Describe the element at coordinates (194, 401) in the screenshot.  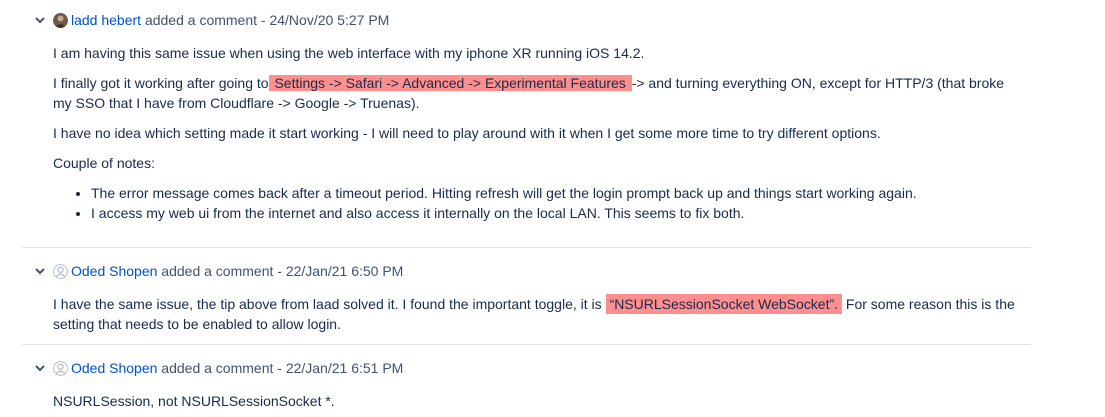
I see `paragraph: NSURLSession, not NSURLSessionSocket *.` at that location.